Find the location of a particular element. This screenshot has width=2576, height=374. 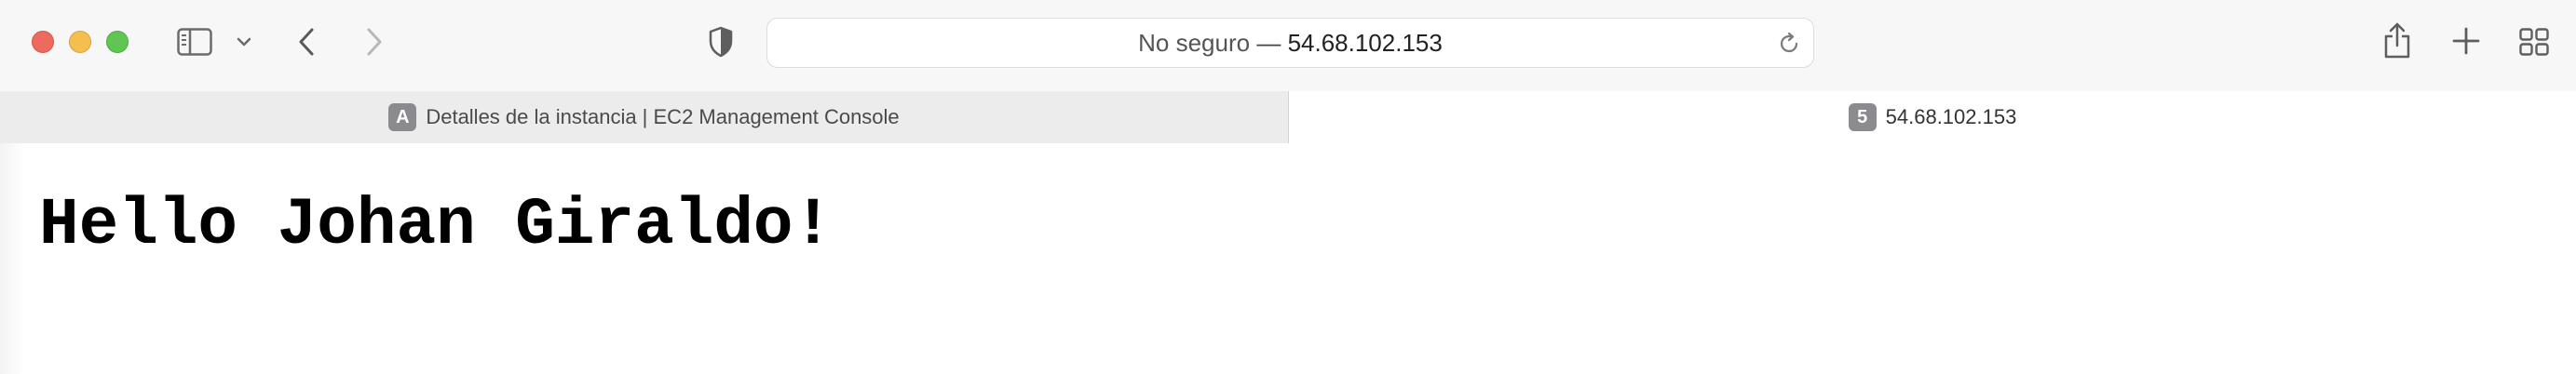

tab-title: 54.68.102.153 is located at coordinates (1951, 117).